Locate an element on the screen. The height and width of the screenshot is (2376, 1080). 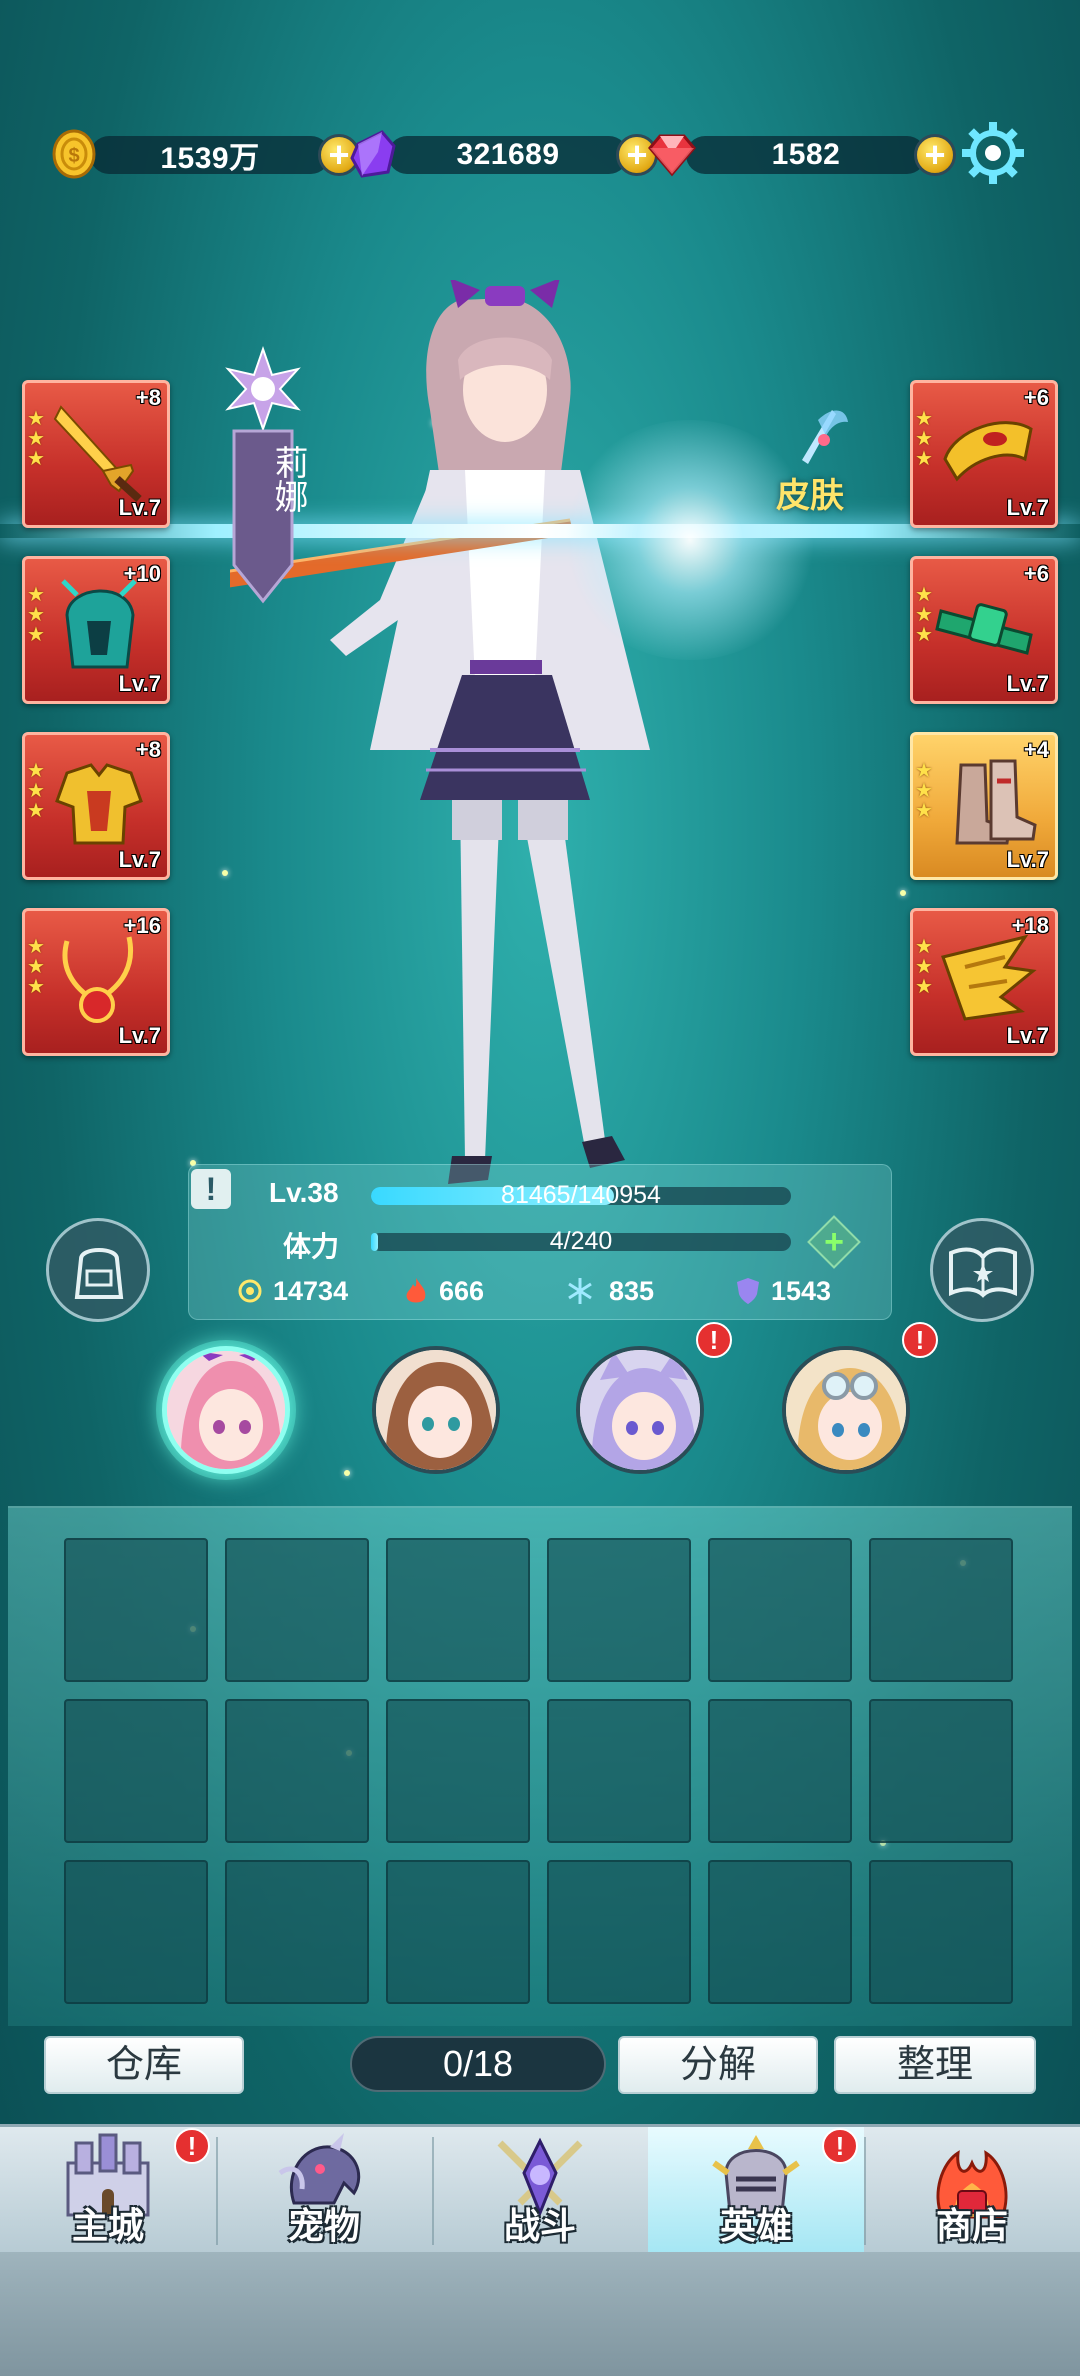
equip-slot-helmet: +10 ★ ★ ★ Lv.7 is located at coordinates (96, 630).